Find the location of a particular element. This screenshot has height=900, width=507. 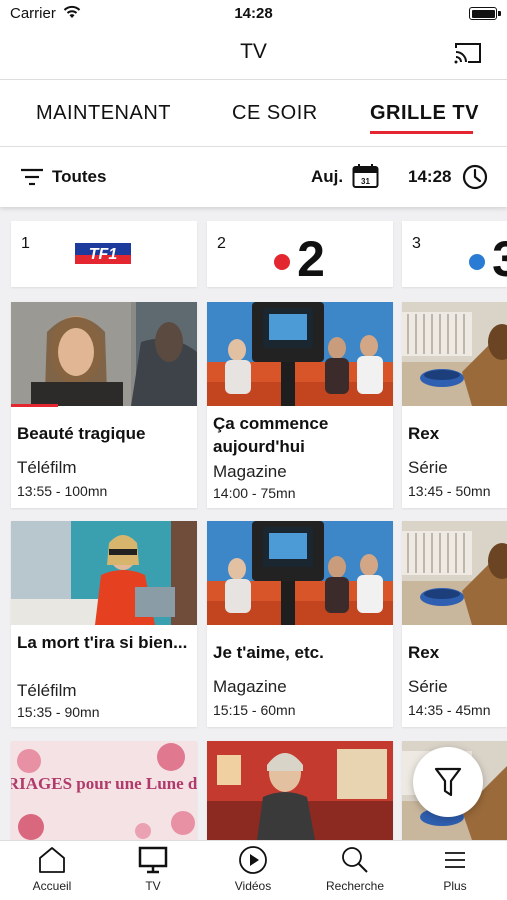

tab-bar-item-recherche: Recherche is located at coordinates (355, 869).